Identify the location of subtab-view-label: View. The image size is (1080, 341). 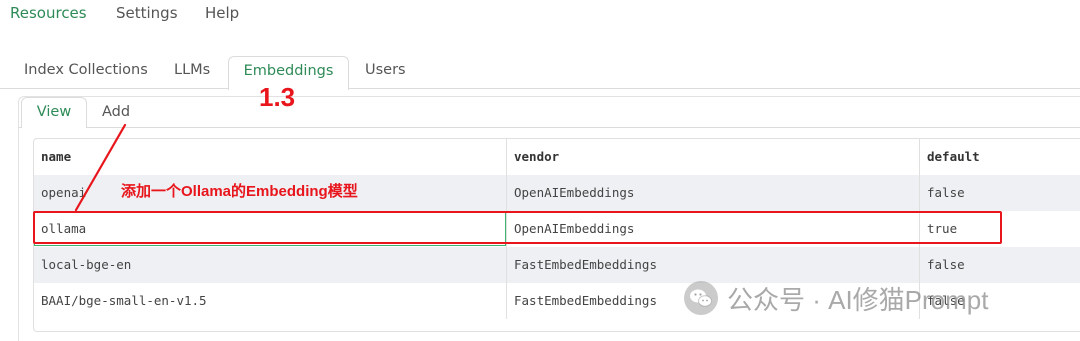
(54, 112).